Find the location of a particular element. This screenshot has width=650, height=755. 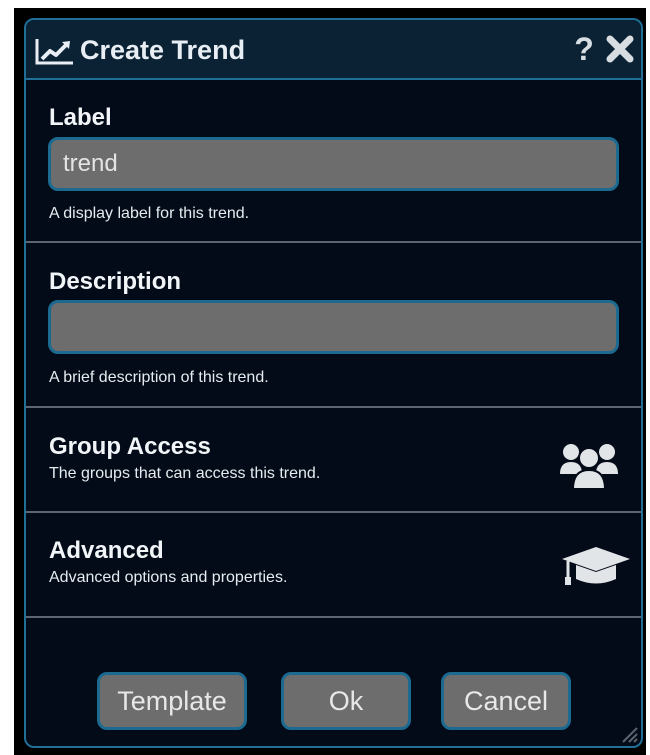

graduation-cap-icon is located at coordinates (596, 566).